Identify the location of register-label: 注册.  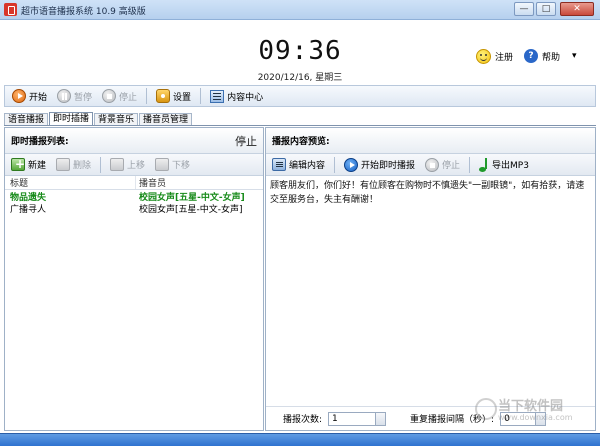
(504, 58).